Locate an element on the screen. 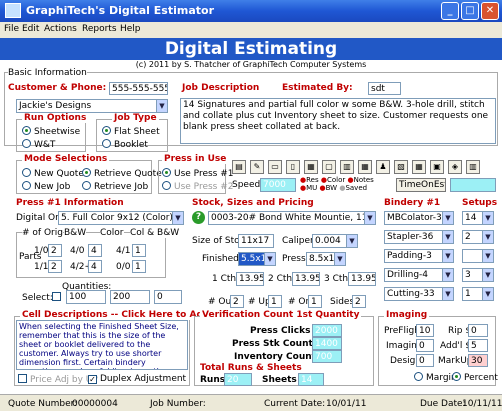 The height and width of the screenshot is (411, 502). radio-label: Percent is located at coordinates (481, 378).